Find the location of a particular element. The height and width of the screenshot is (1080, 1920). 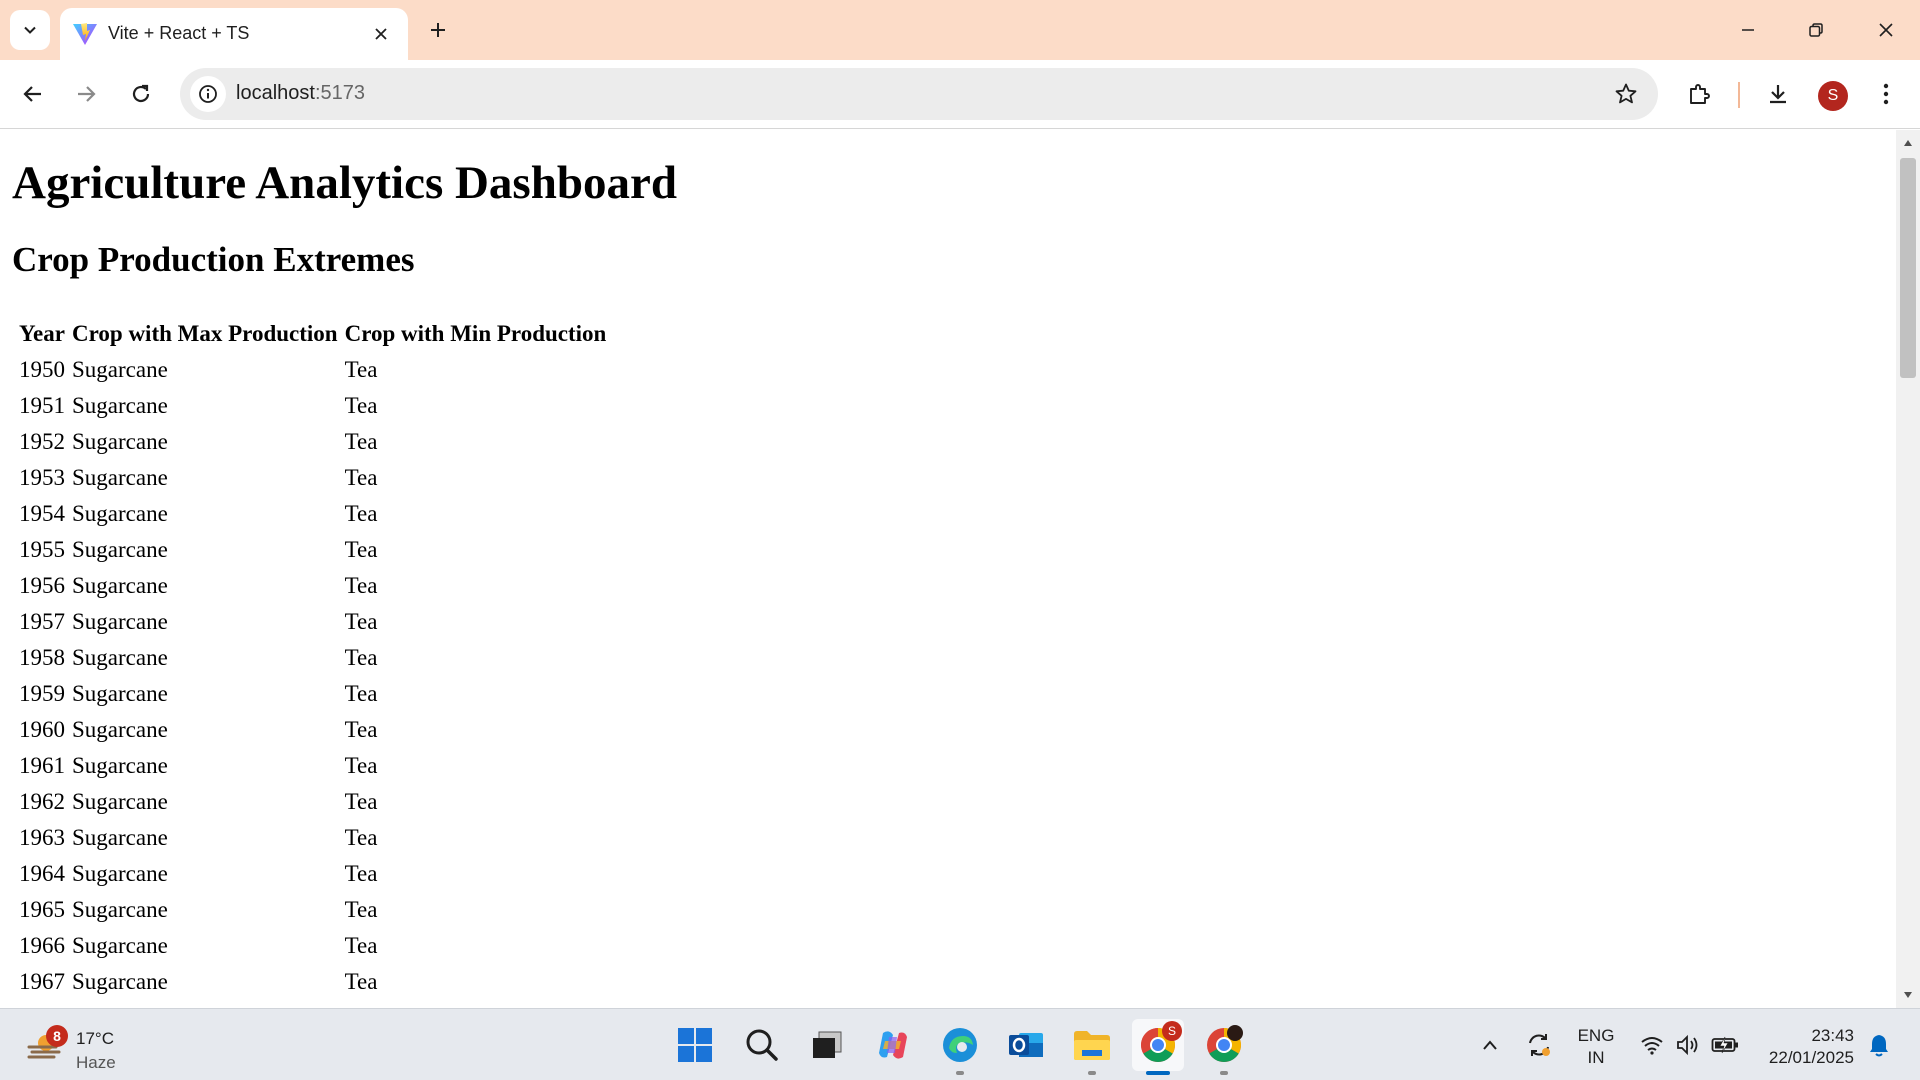

battery-tray-button is located at coordinates (1725, 1044).